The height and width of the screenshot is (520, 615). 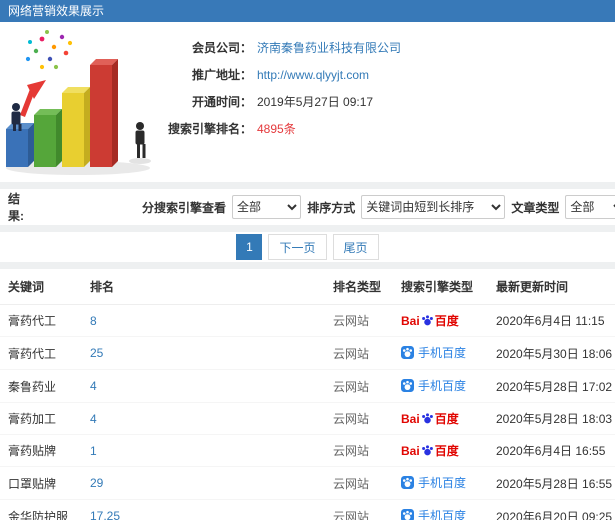 What do you see at coordinates (313, 75) in the screenshot?
I see `info-value: http://www.qlyyjt.com` at bounding box center [313, 75].